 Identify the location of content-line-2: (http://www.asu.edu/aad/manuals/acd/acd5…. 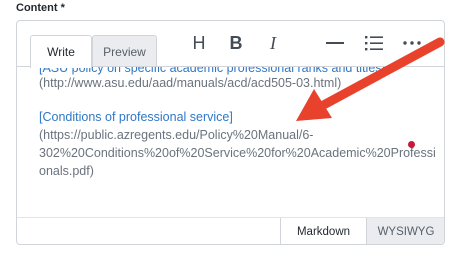
(190, 83).